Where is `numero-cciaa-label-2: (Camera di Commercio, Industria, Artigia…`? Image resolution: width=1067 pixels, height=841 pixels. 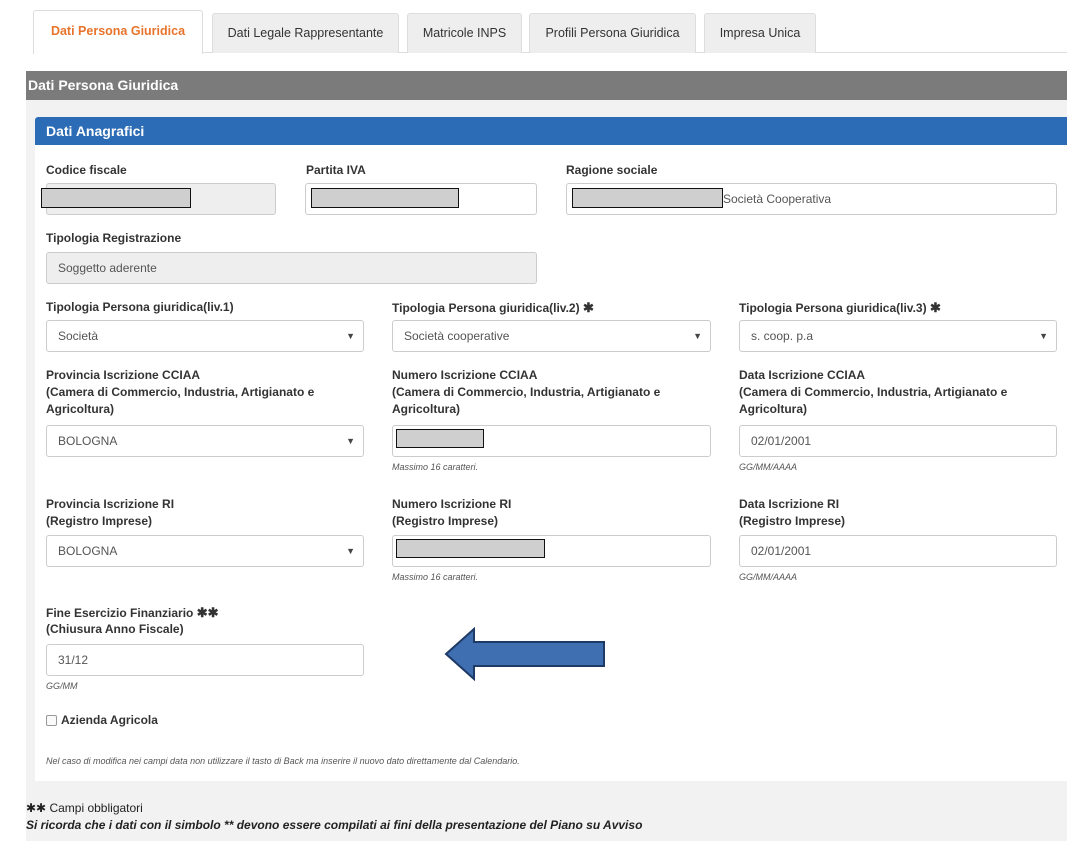 numero-cciaa-label-2: (Camera di Commercio, Industria, Artigia… is located at coordinates (526, 392).